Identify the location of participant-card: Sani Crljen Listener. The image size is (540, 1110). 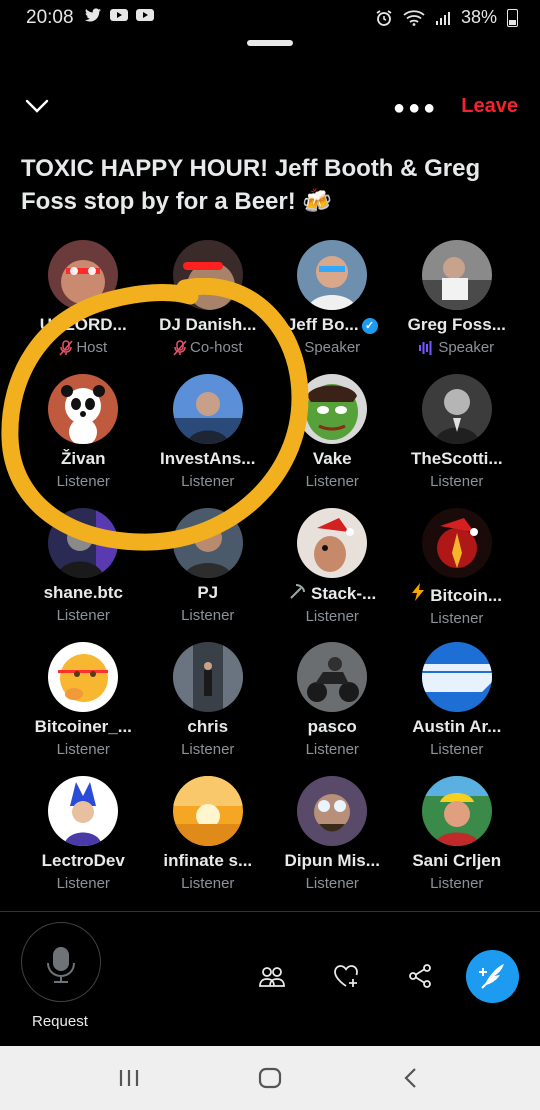
(457, 843).